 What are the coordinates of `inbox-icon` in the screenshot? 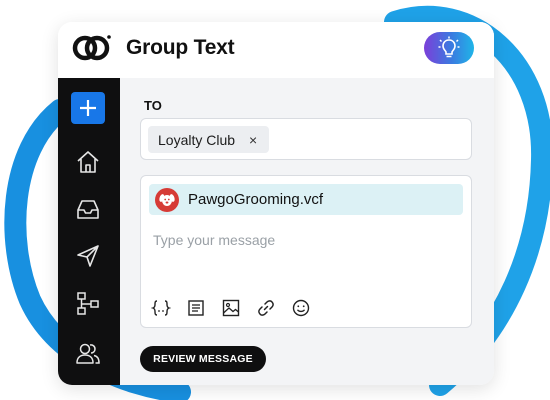 It's located at (88, 209).